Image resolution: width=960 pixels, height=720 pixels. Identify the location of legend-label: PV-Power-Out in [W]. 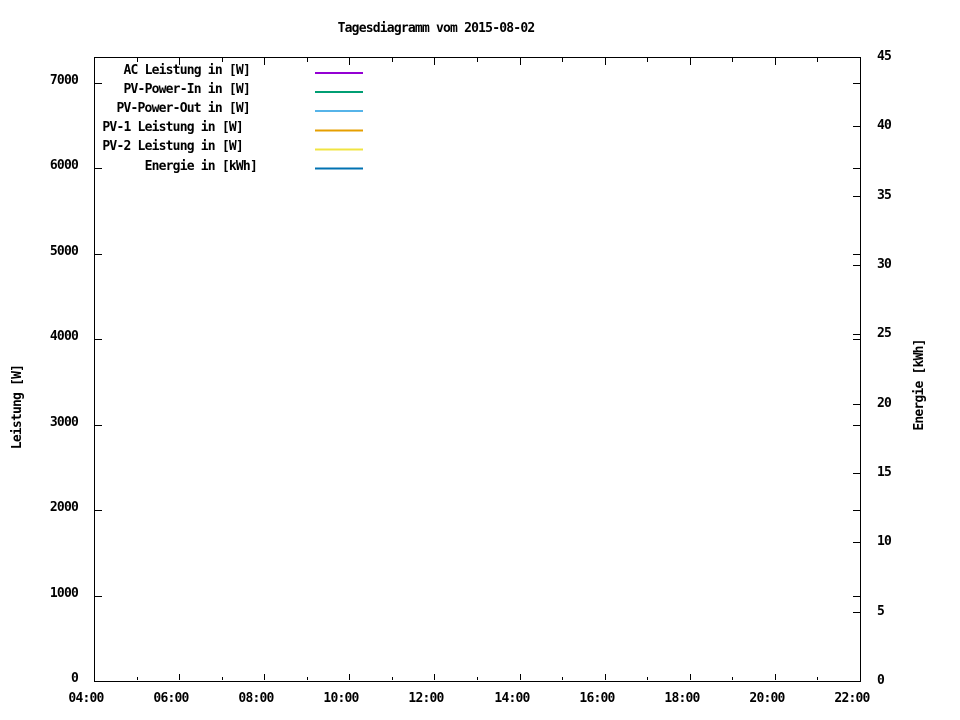
(186, 108).